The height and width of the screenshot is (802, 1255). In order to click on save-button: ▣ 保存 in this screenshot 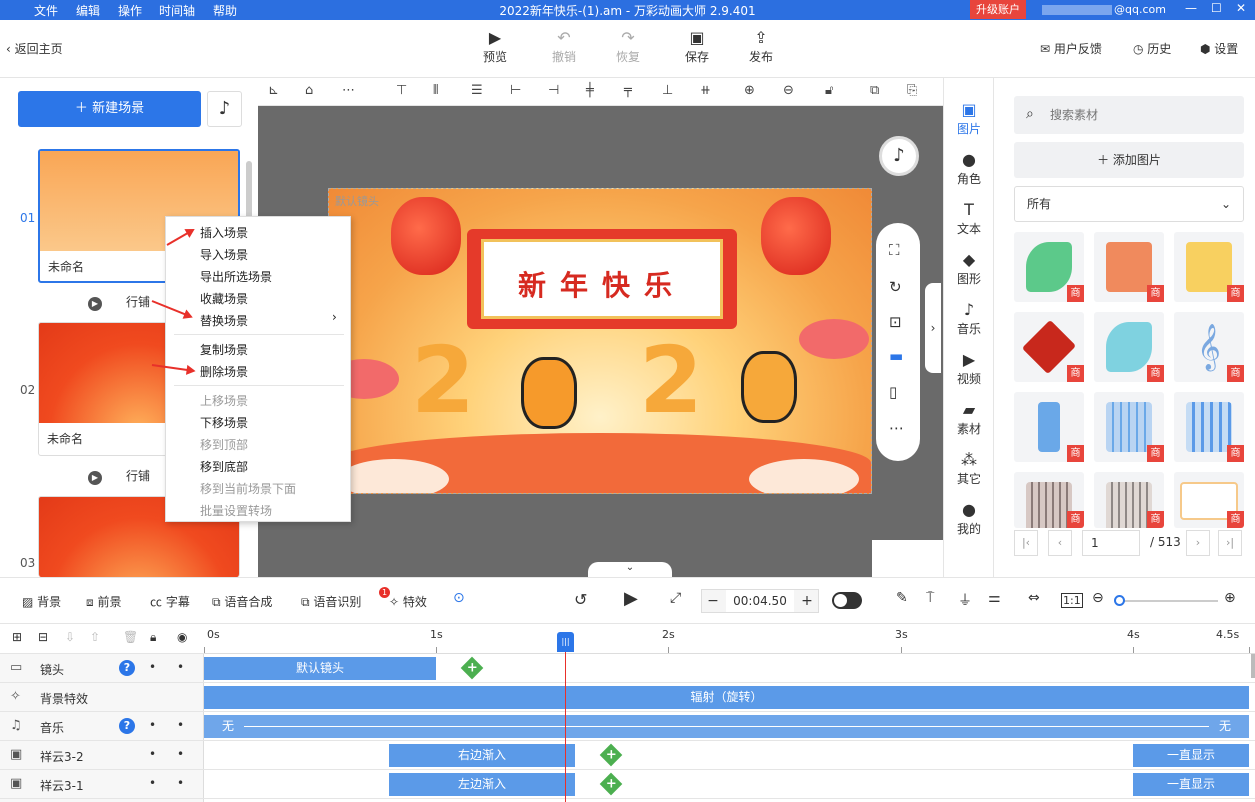, I will do `click(697, 46)`.